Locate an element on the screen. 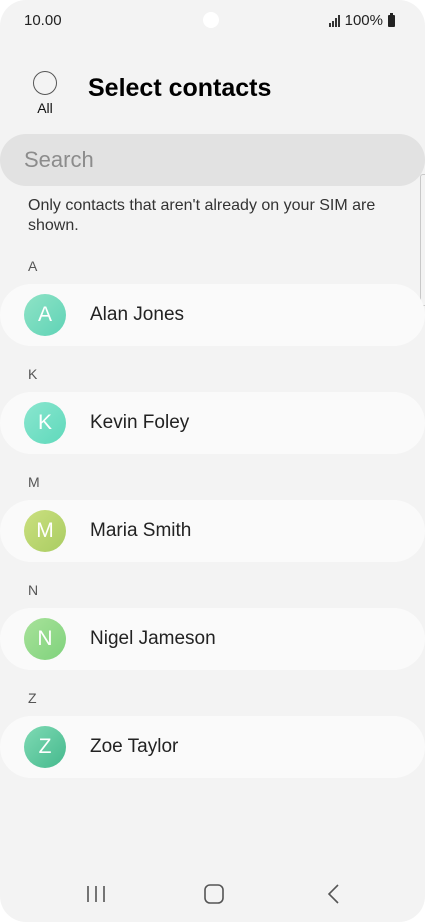  section-header-n: N is located at coordinates (33, 590).